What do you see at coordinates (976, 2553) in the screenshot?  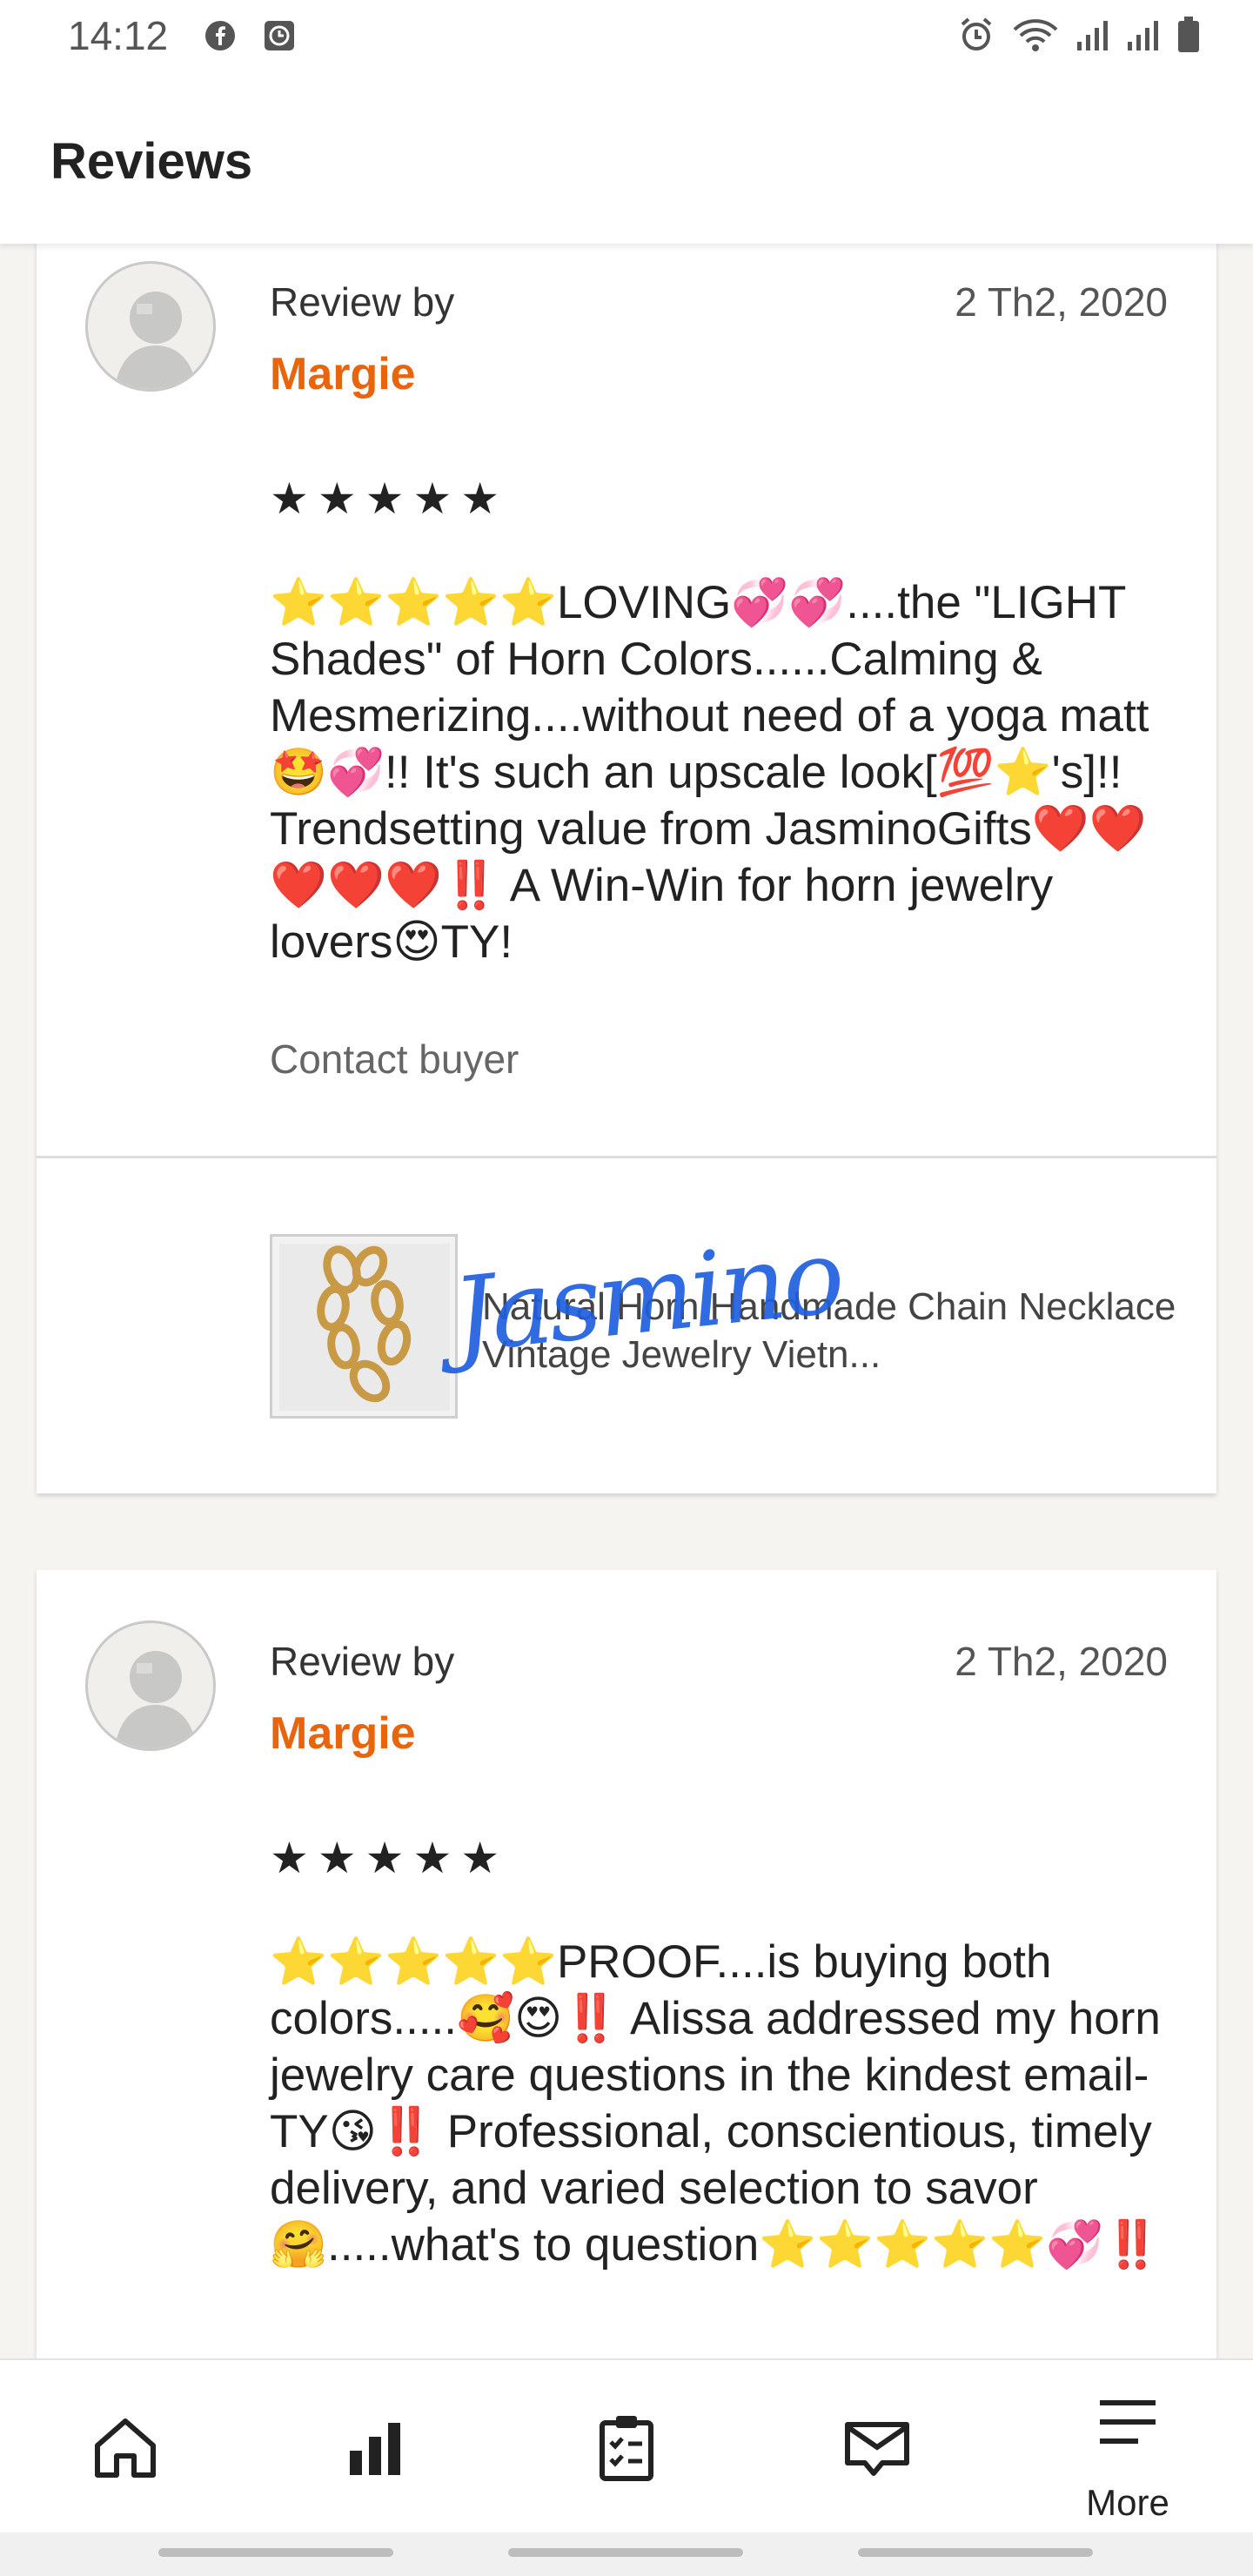 I see `back-handle` at bounding box center [976, 2553].